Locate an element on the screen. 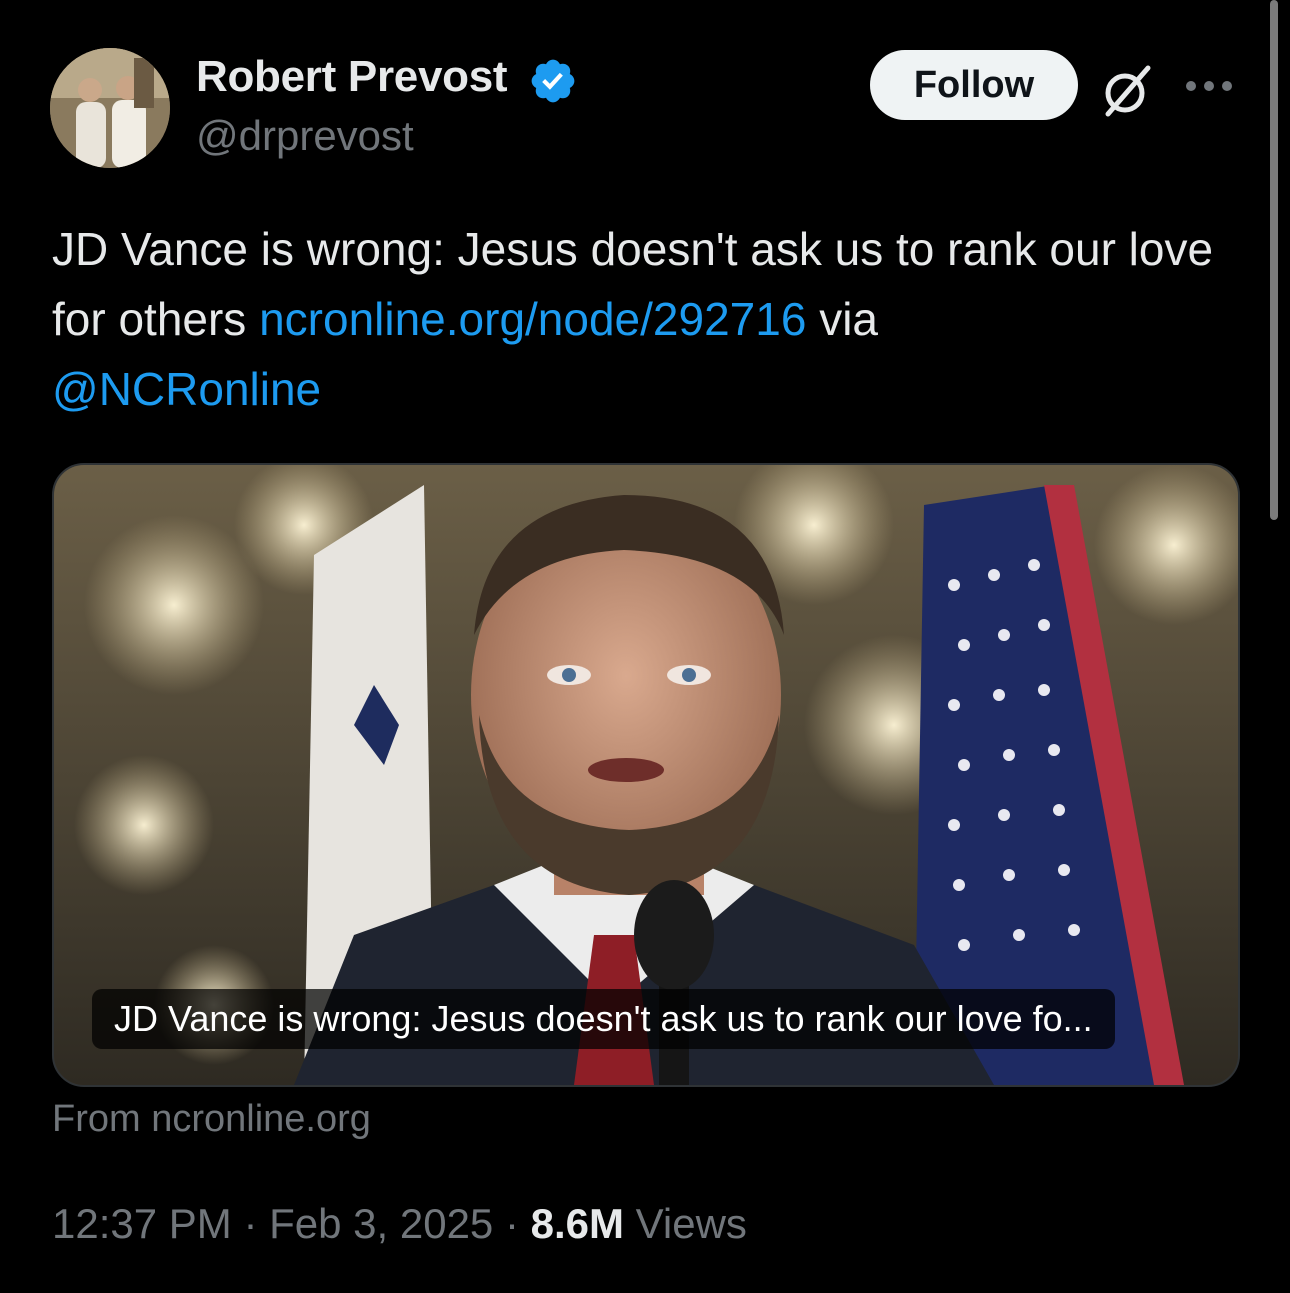 The image size is (1290, 1293). author-handle: @drprevost is located at coordinates (305, 136).